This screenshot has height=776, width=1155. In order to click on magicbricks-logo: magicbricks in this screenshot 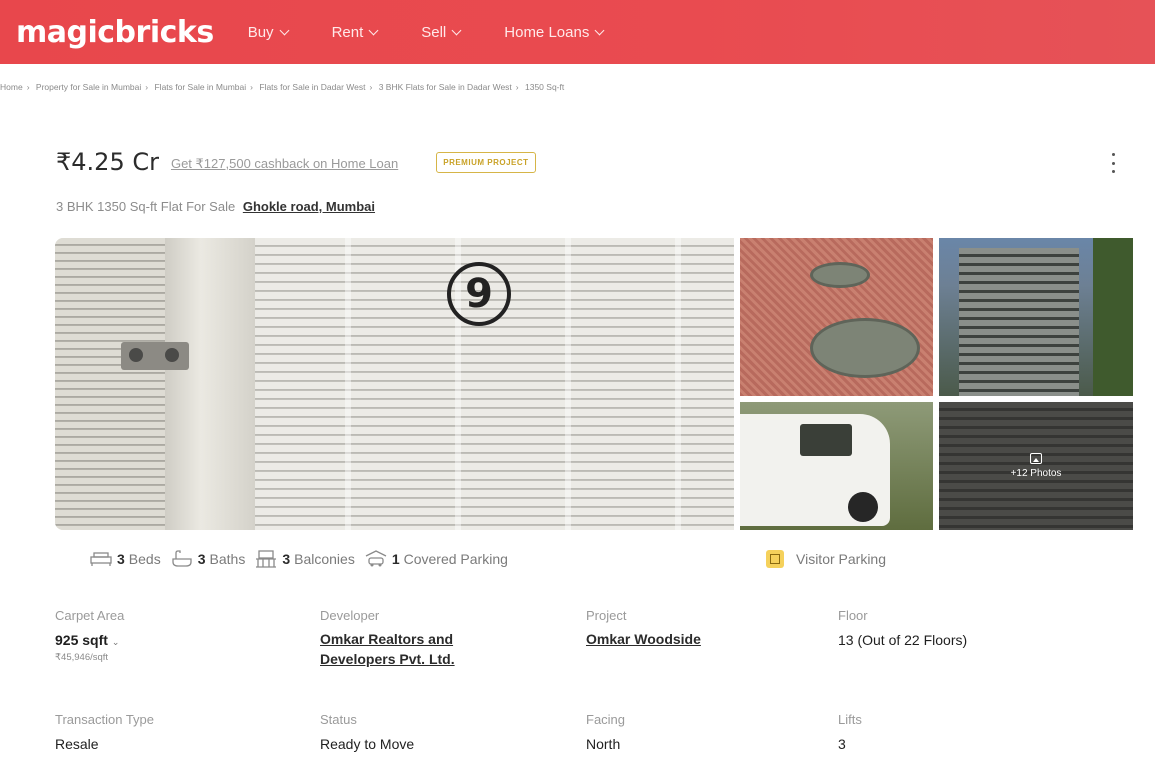, I will do `click(115, 32)`.